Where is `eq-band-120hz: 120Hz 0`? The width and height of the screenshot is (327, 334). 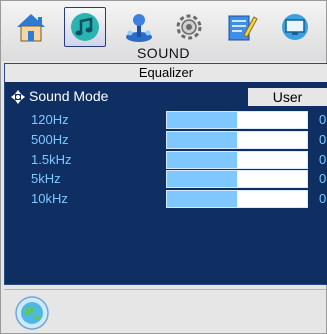
eq-band-120hz: 120Hz 0 is located at coordinates (166, 120).